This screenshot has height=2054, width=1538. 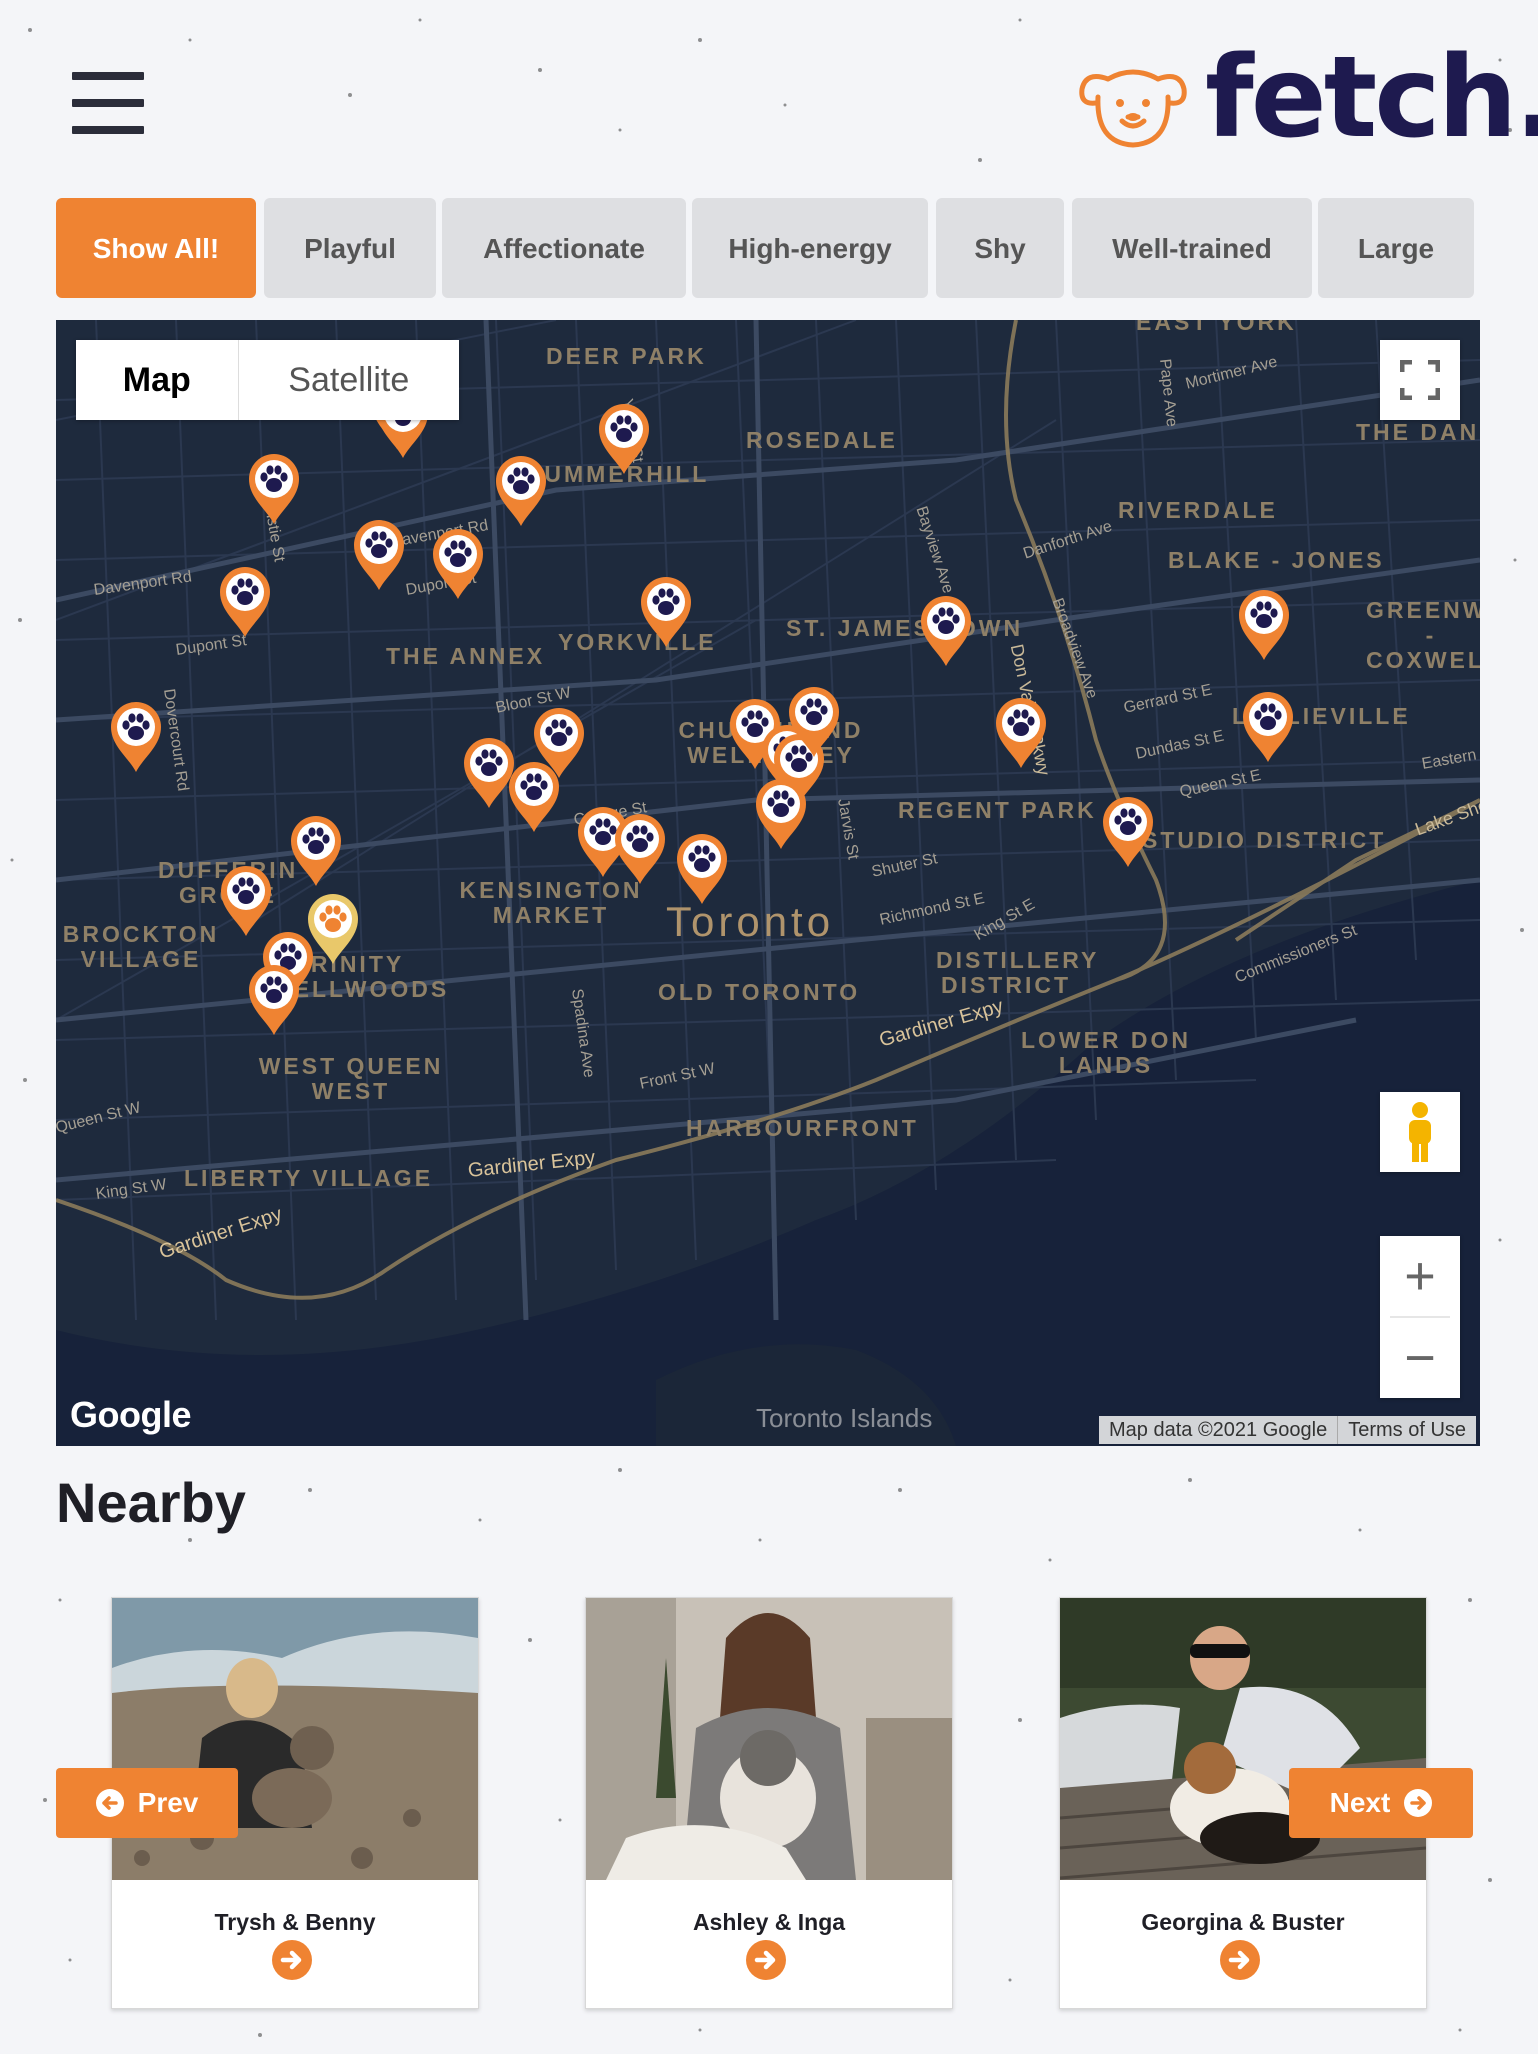 I want to click on nearby-card: Ashley & Inga, so click(x=769, y=1803).